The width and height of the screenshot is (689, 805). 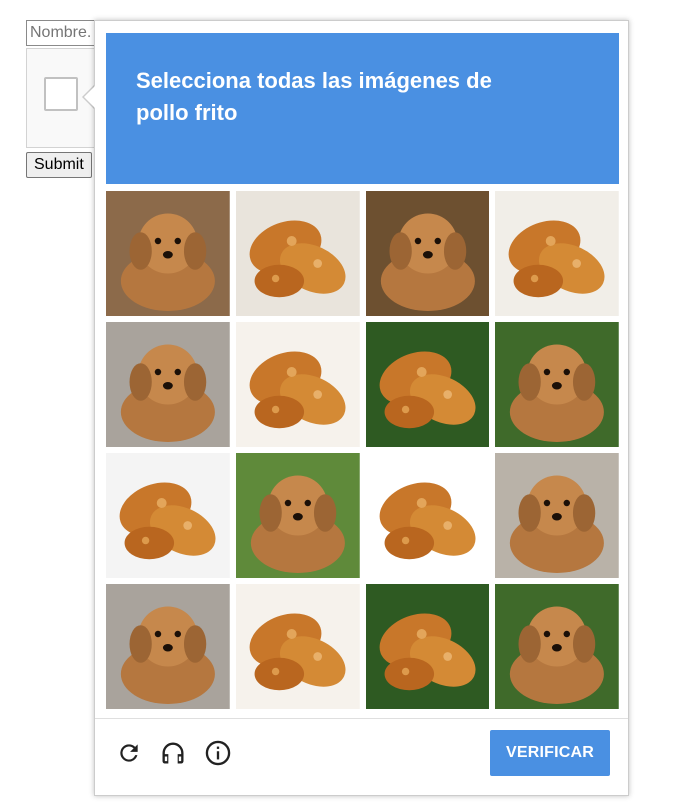 What do you see at coordinates (59, 165) in the screenshot?
I see `submit-button: Submit` at bounding box center [59, 165].